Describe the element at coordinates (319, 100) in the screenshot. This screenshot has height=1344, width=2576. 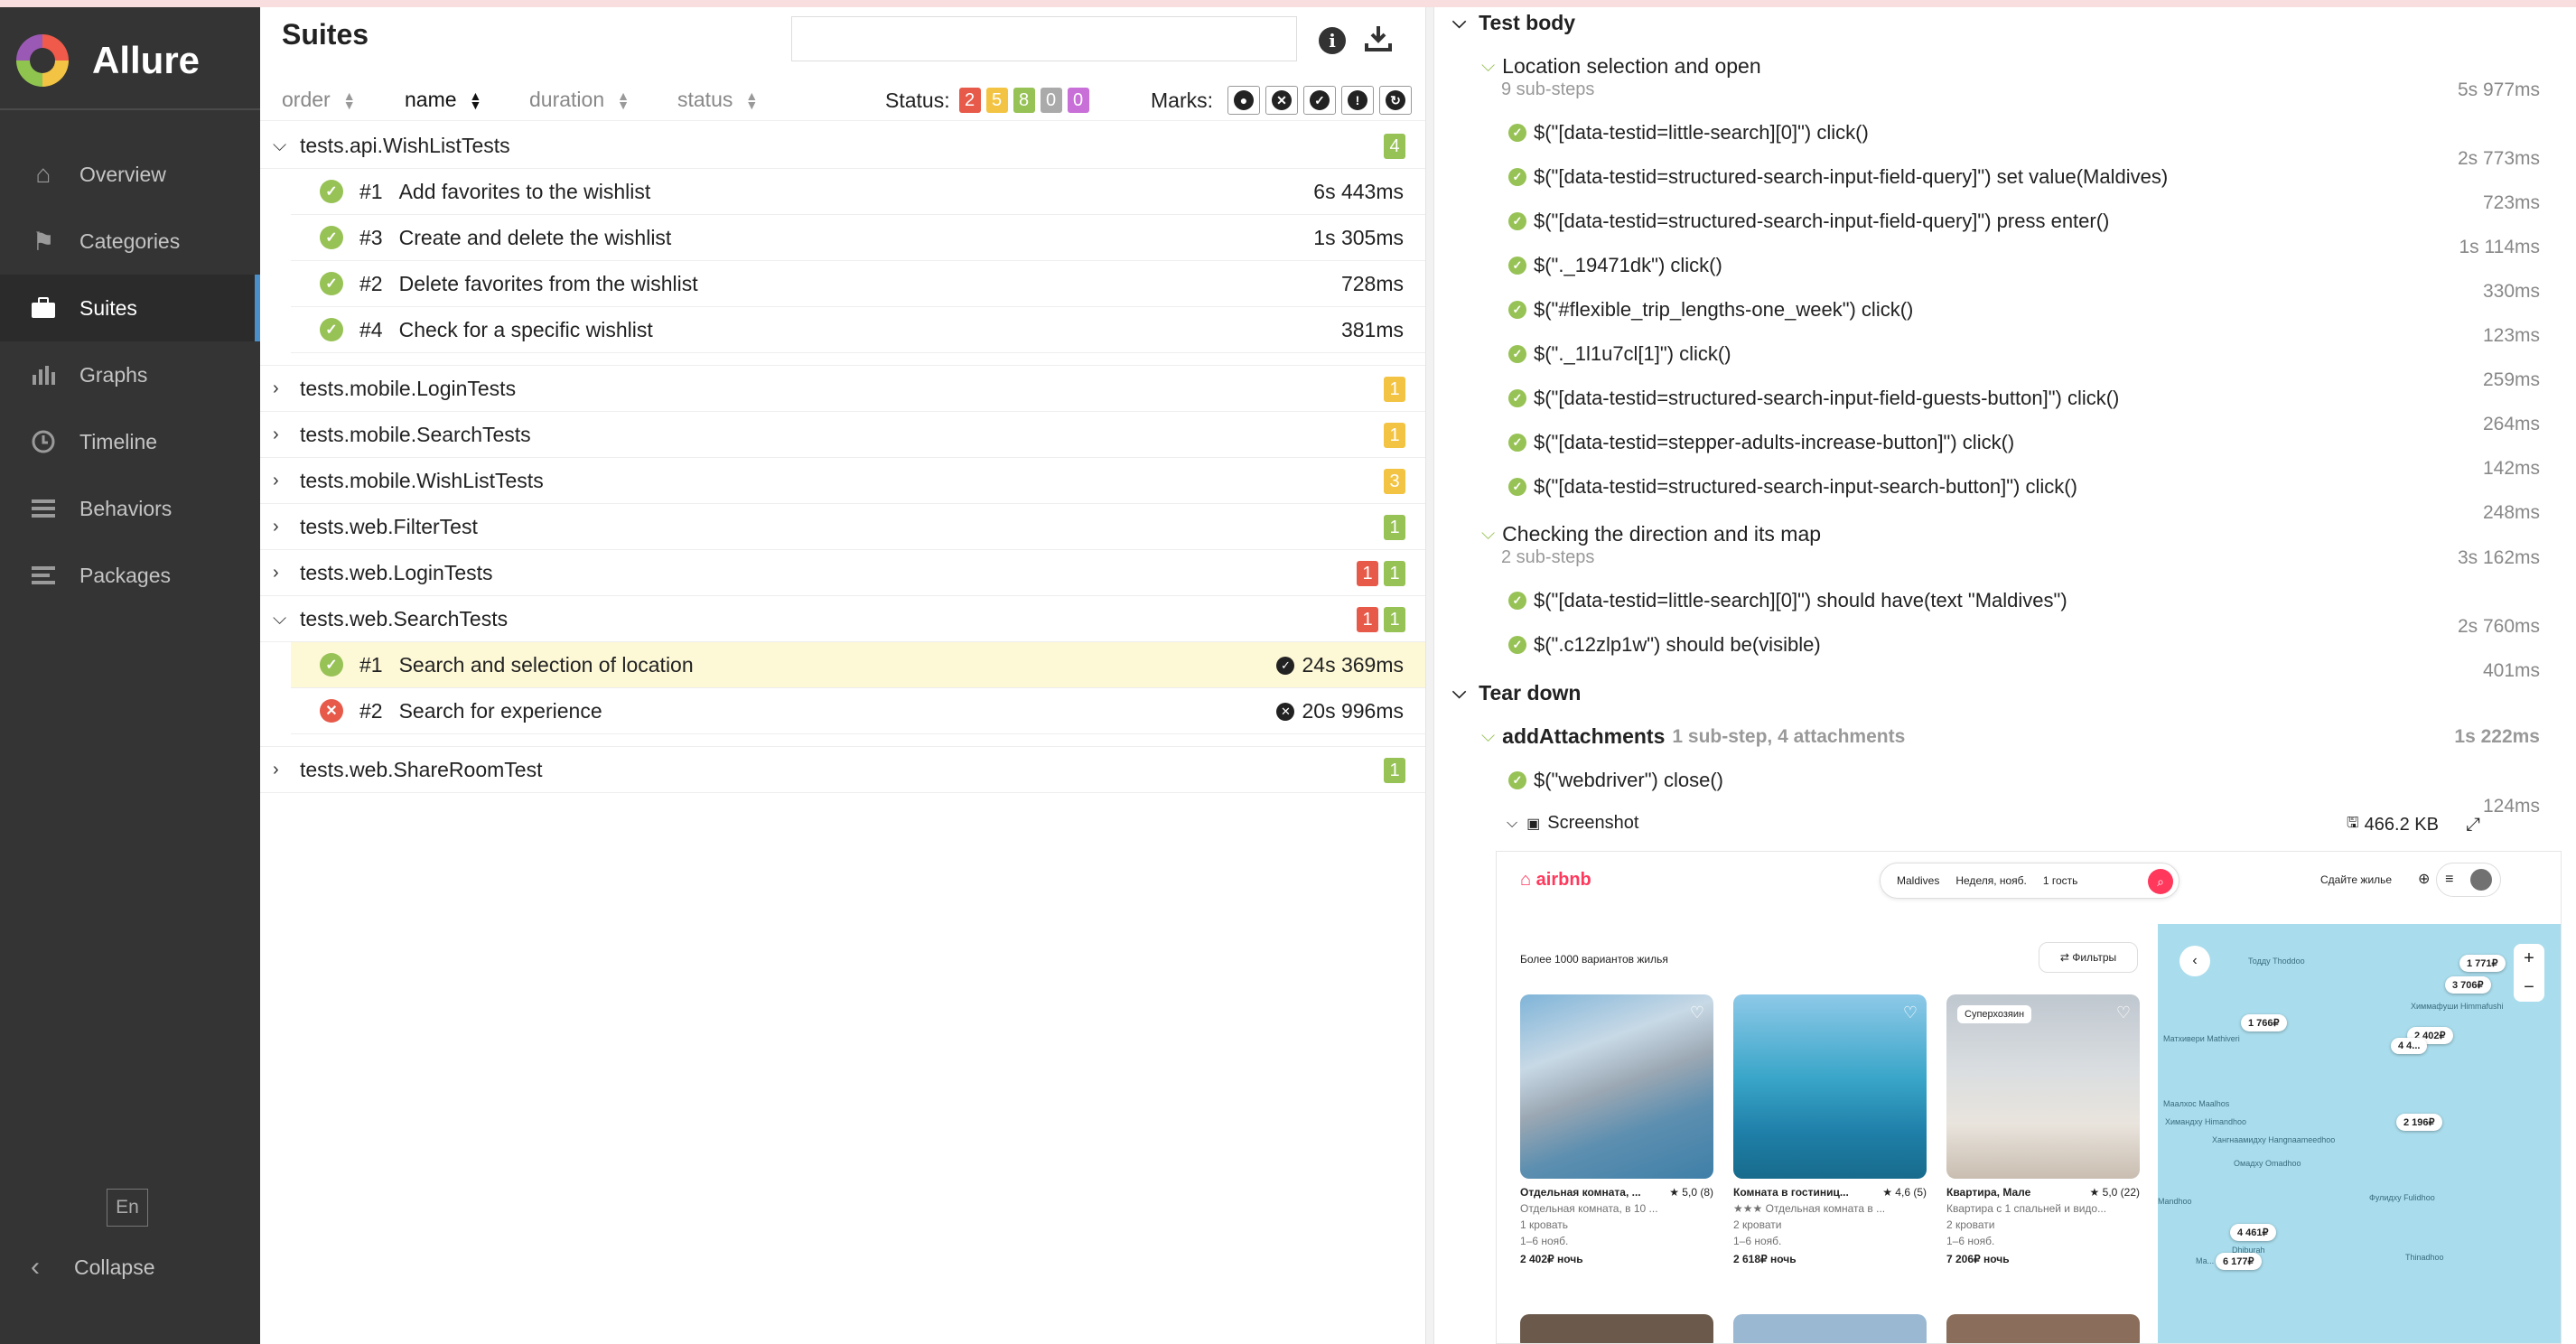
I see `sort-order: order ▲ ▼` at that location.